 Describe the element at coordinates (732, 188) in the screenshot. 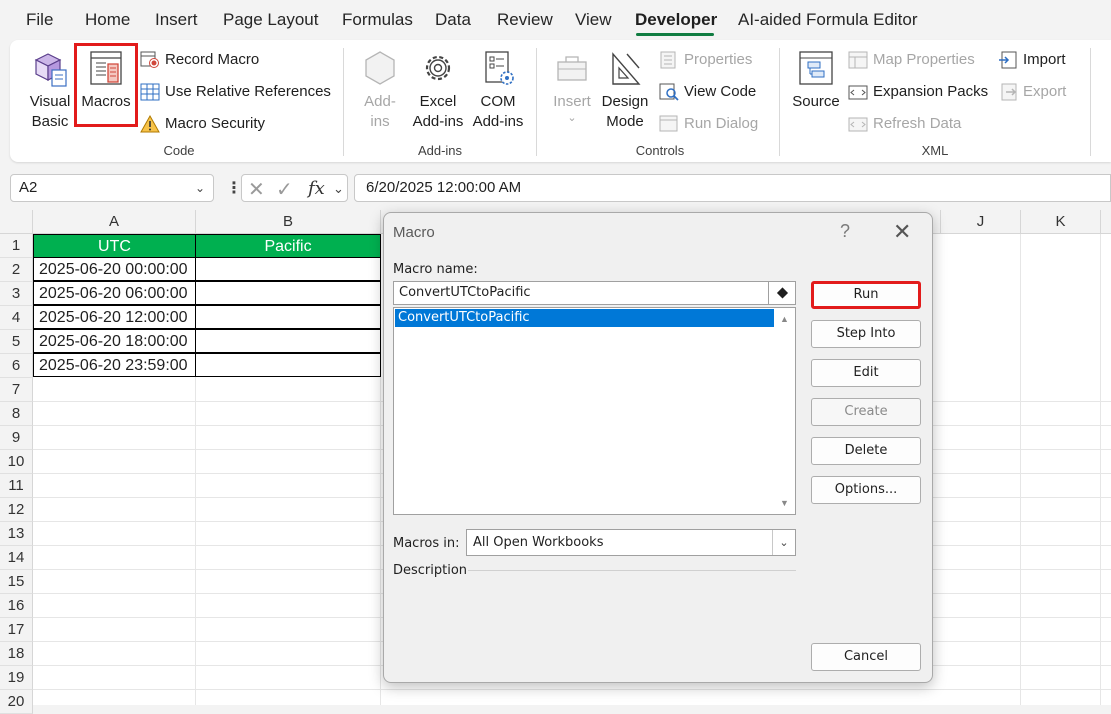

I see `formula-input: 6/20/2025 12:00:00 AM` at that location.